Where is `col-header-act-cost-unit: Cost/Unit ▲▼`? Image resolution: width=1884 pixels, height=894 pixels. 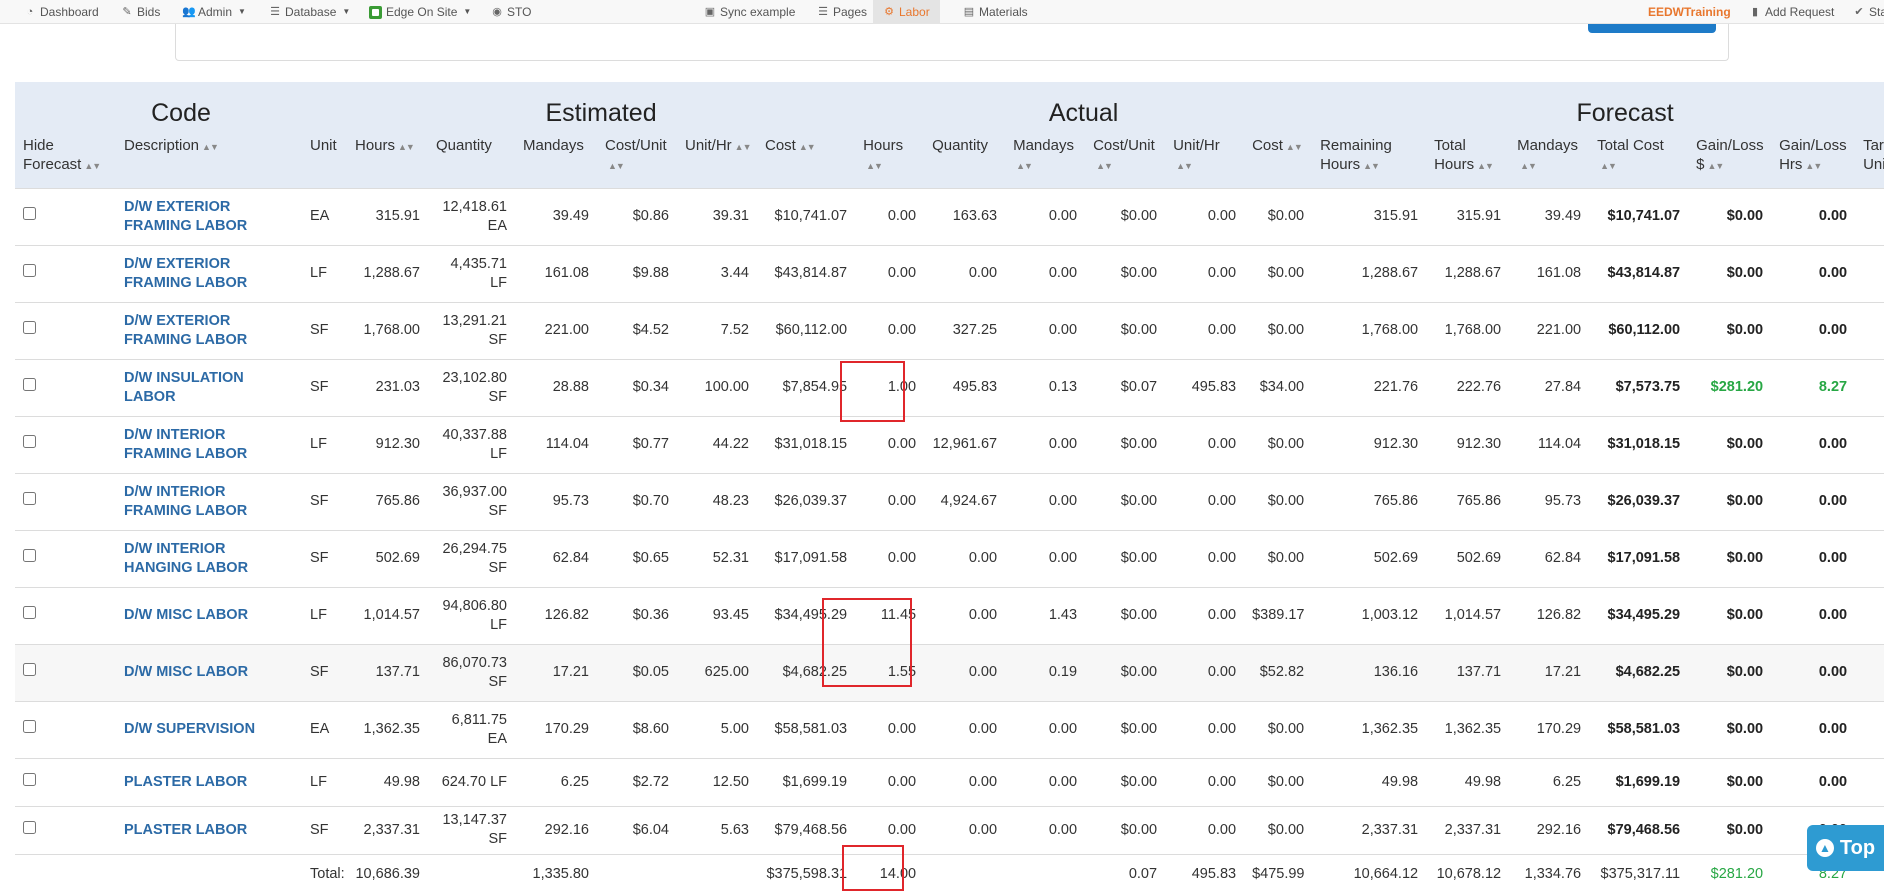
col-header-act-cost-unit: Cost/Unit ▲▼ is located at coordinates (1125, 160).